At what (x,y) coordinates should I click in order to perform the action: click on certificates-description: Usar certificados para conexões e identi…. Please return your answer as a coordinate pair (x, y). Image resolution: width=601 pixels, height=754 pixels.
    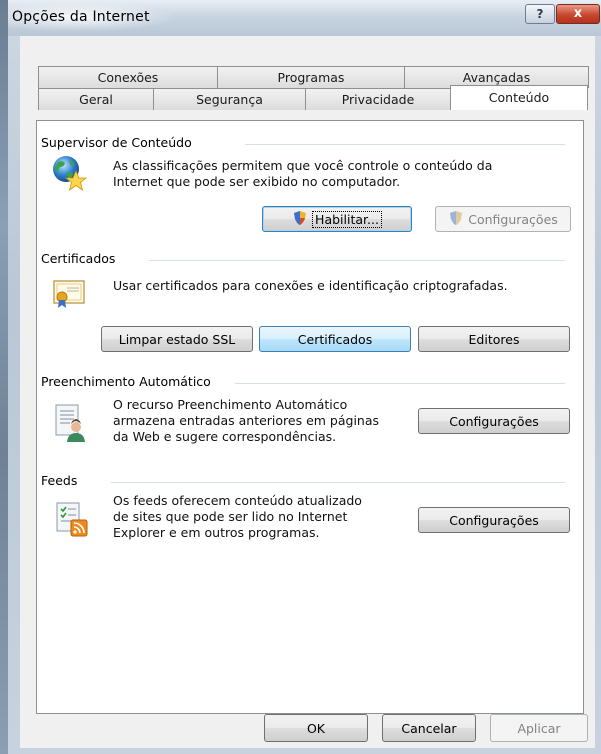
    Looking at the image, I should click on (310, 285).